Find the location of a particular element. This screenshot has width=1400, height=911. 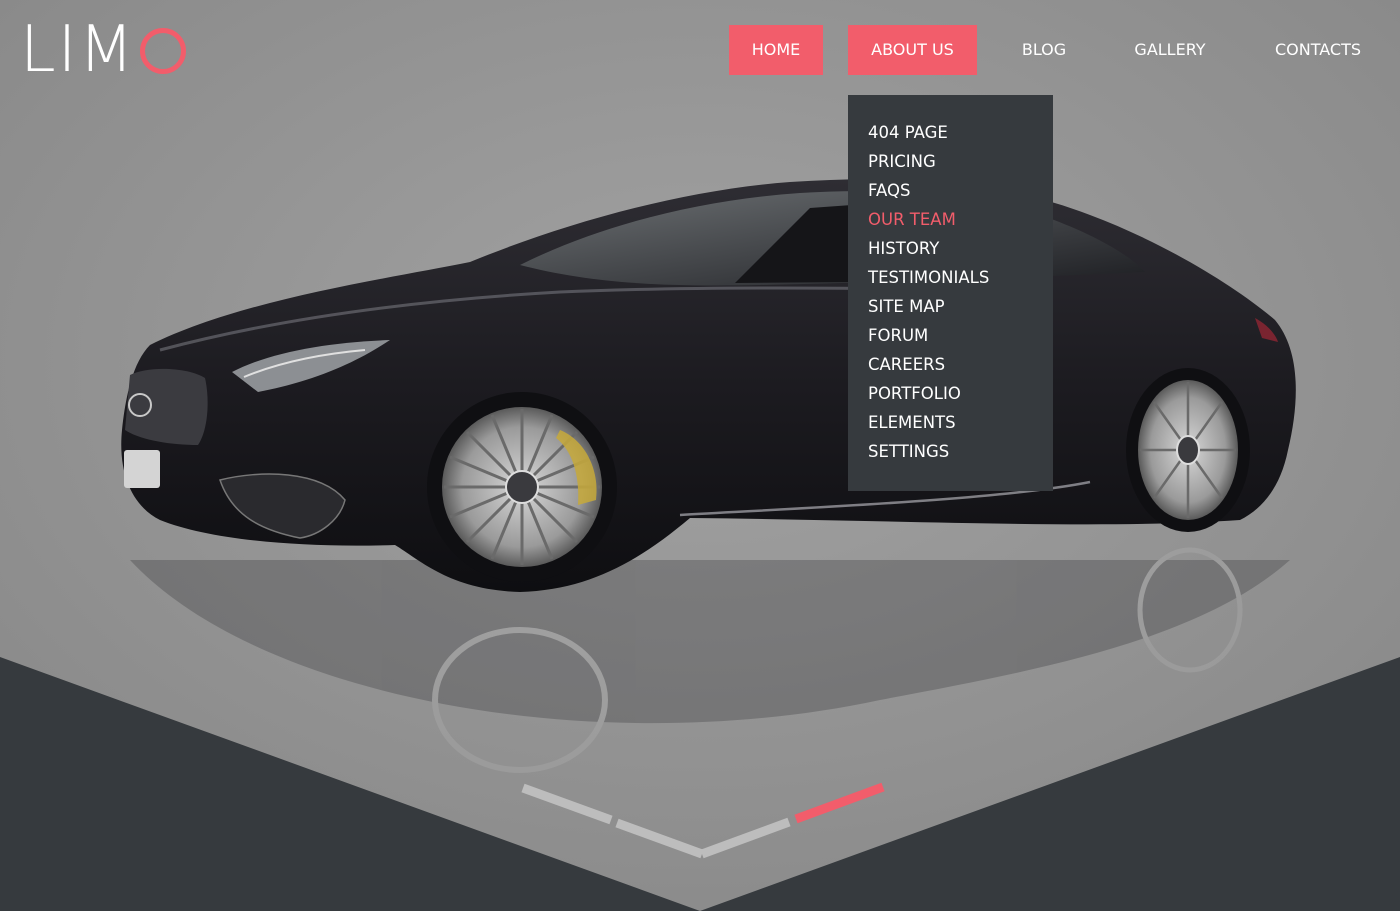

slider-pagination is located at coordinates (703, 820).